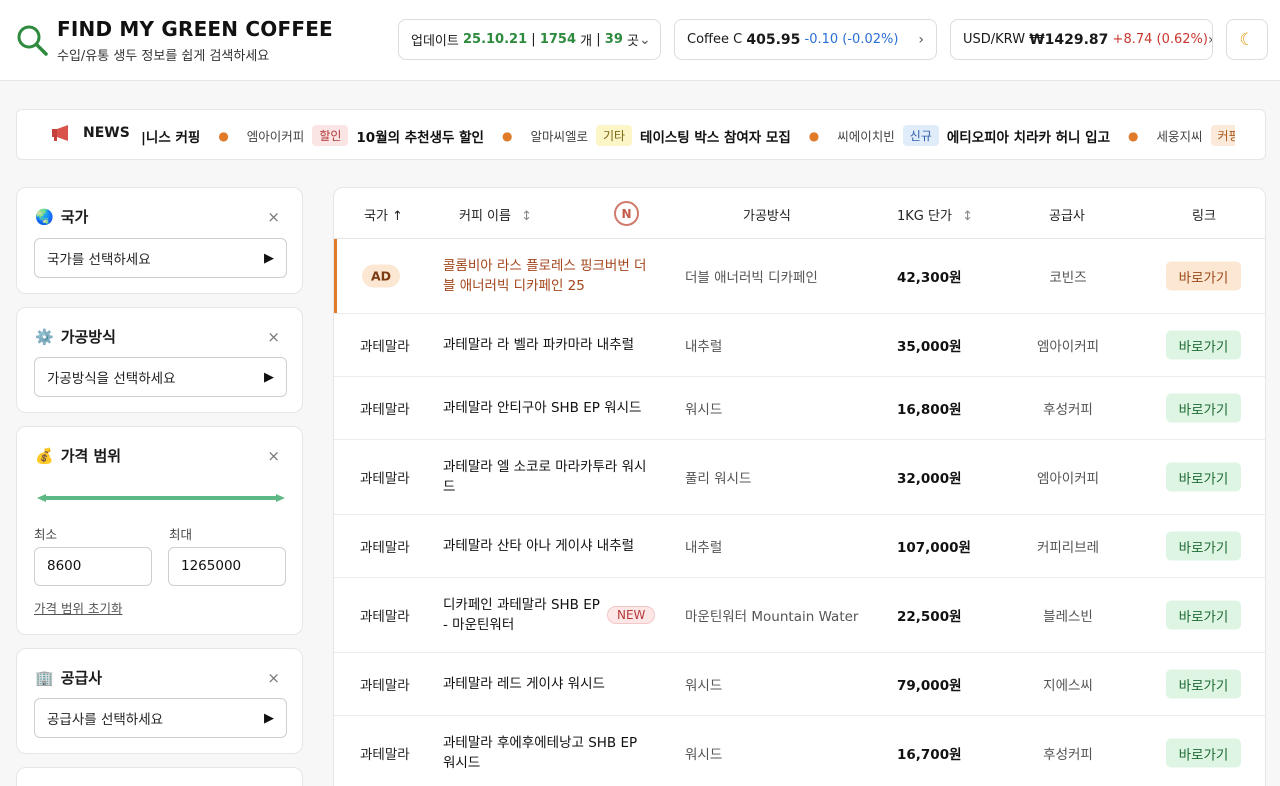 The width and height of the screenshot is (1280, 786). What do you see at coordinates (495, 214) in the screenshot?
I see `sort-name-header: 커피 이름 ↕` at bounding box center [495, 214].